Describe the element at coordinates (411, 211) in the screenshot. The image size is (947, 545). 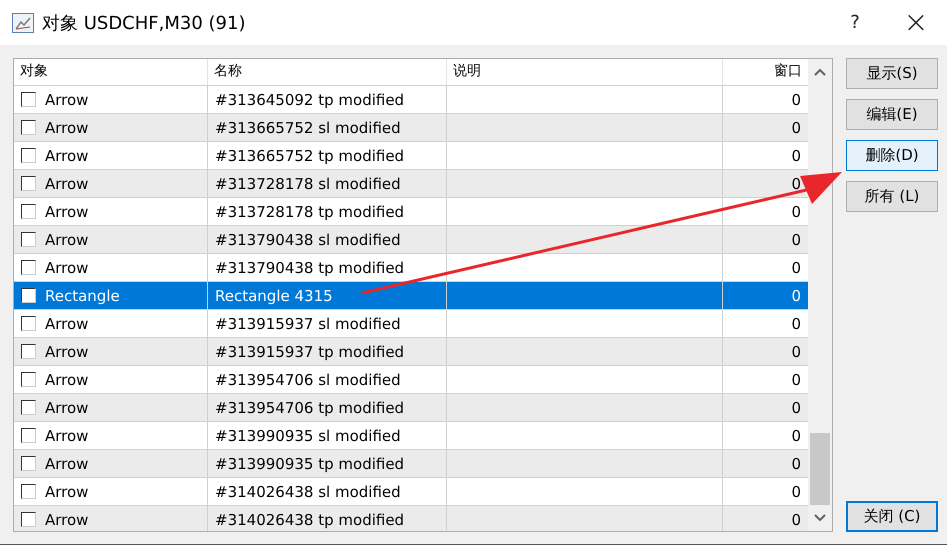
I see `table-row: Arrow #313728178 tp modified 0` at that location.